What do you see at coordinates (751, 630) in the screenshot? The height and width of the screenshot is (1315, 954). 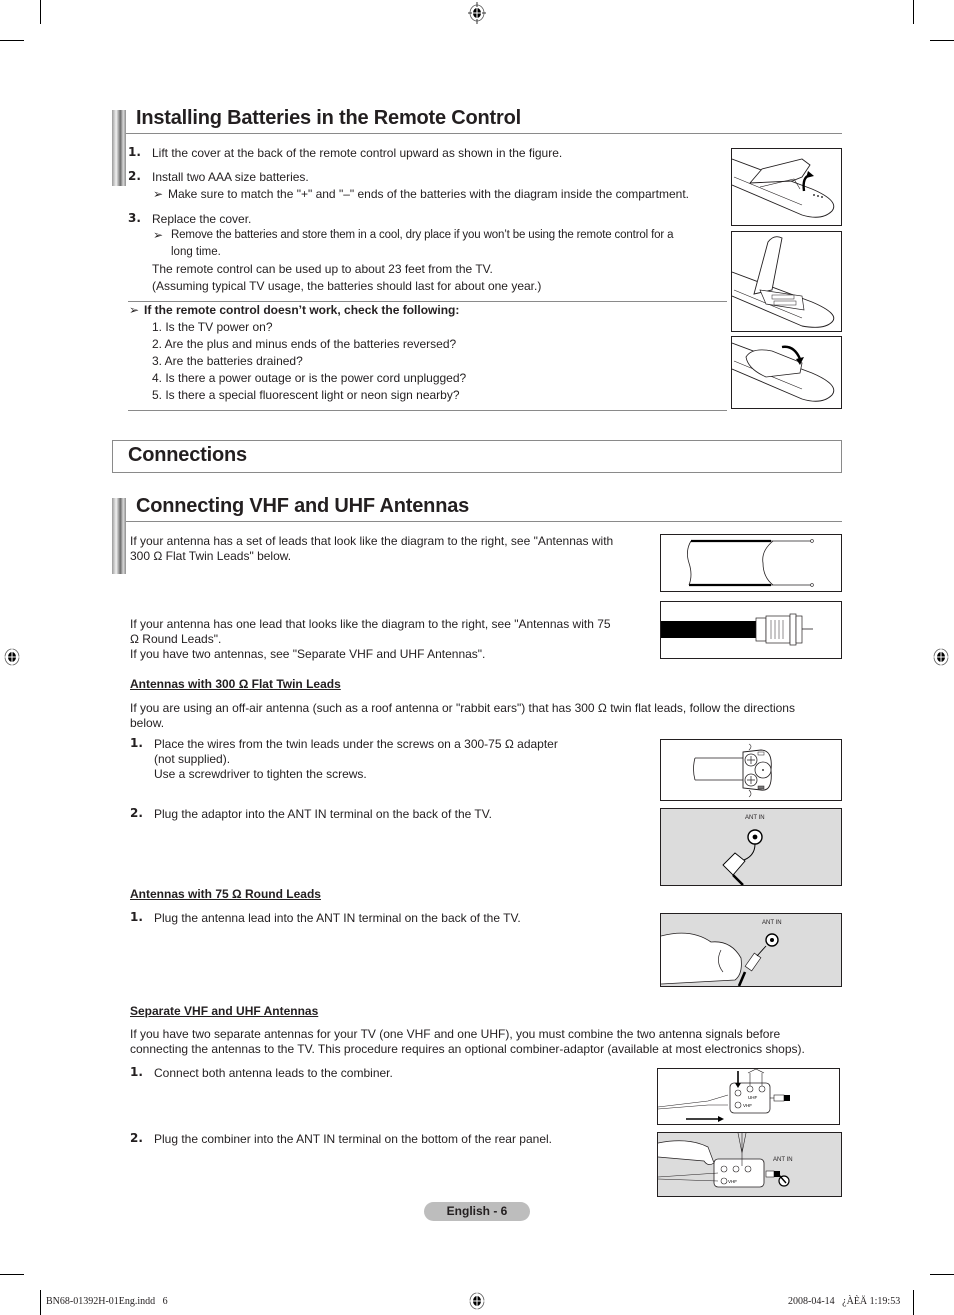 I see `figure-round-coax-lead` at bounding box center [751, 630].